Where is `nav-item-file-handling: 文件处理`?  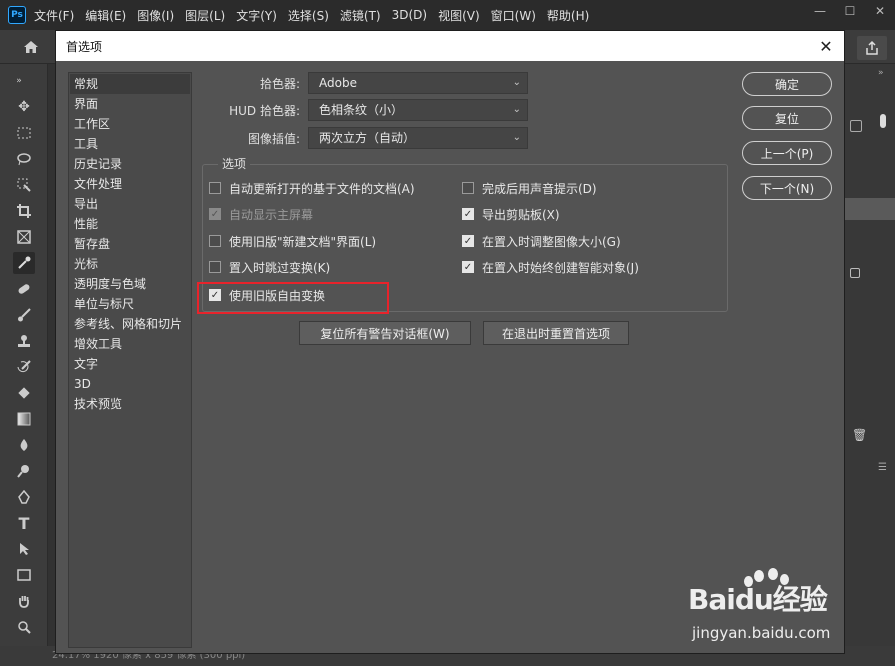
nav-item-file-handling: 文件处理 is located at coordinates (130, 184).